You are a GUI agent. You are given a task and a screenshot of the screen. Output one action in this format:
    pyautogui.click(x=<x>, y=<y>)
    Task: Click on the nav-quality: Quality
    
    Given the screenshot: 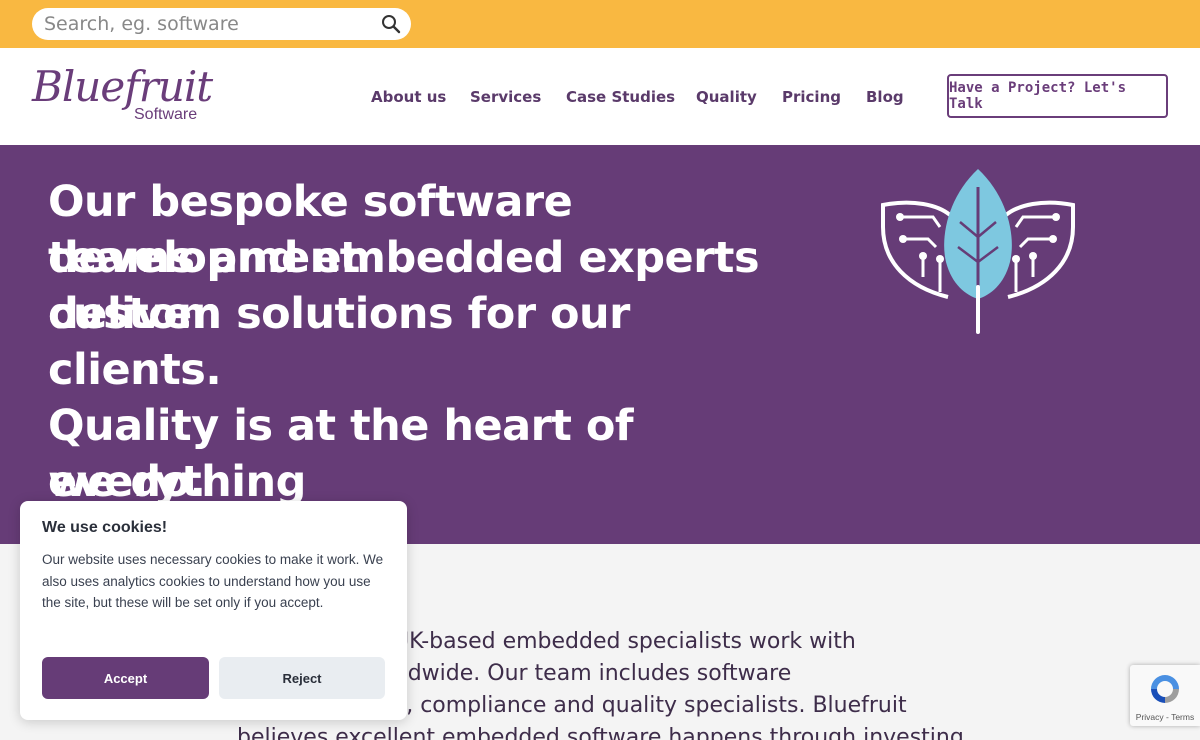 What is the action you would take?
    pyautogui.click(x=726, y=97)
    